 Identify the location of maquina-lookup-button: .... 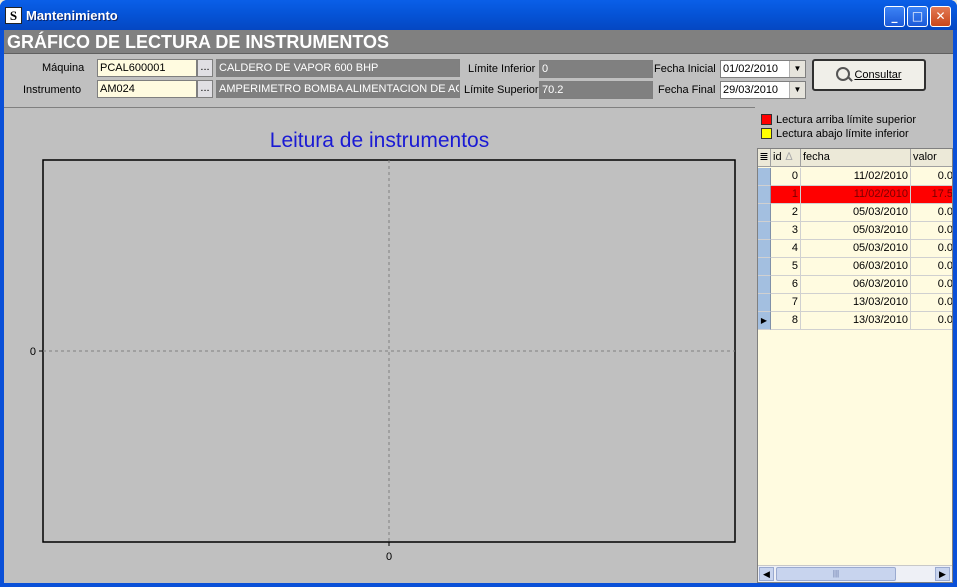
(205, 68).